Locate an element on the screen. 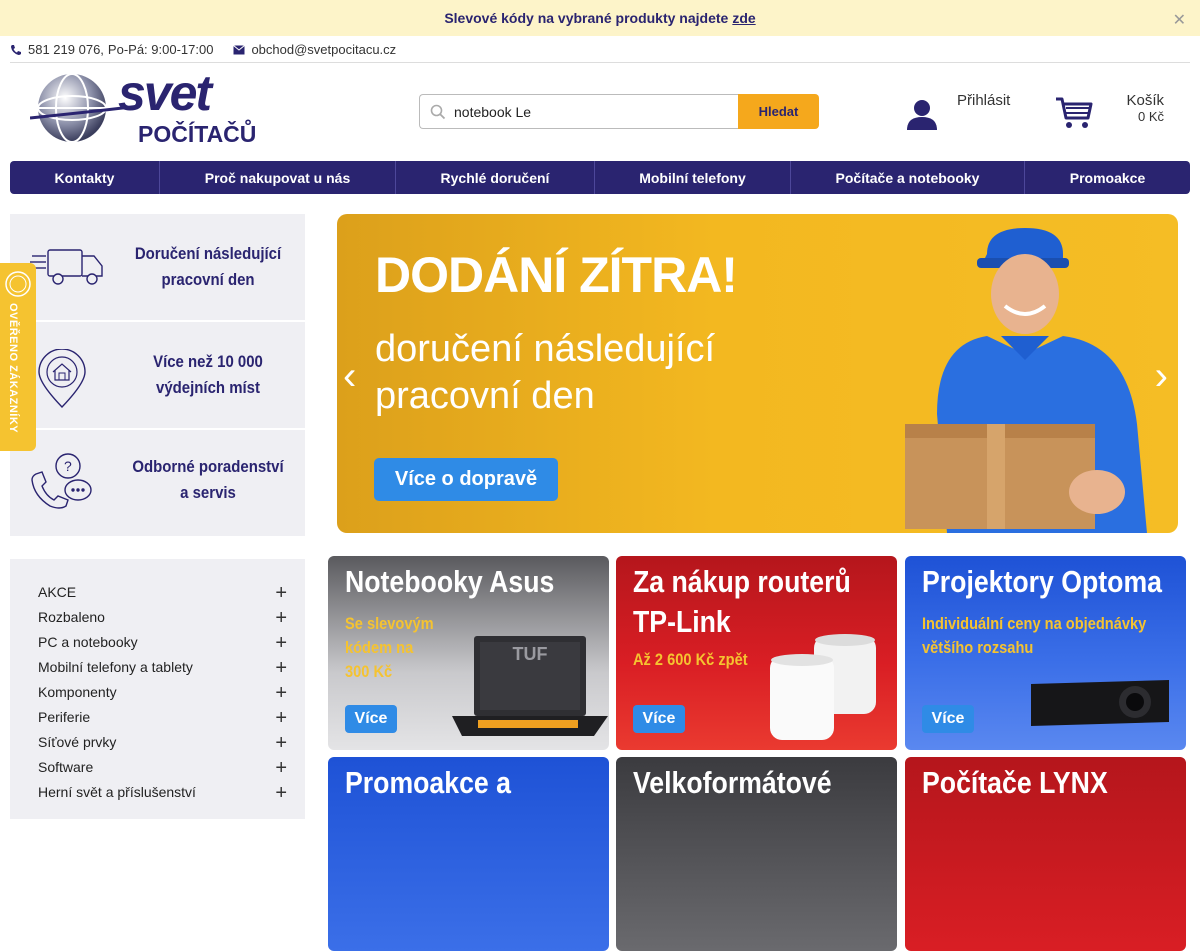  email-contact: obchod@svetpocitacu.cz is located at coordinates (314, 49).